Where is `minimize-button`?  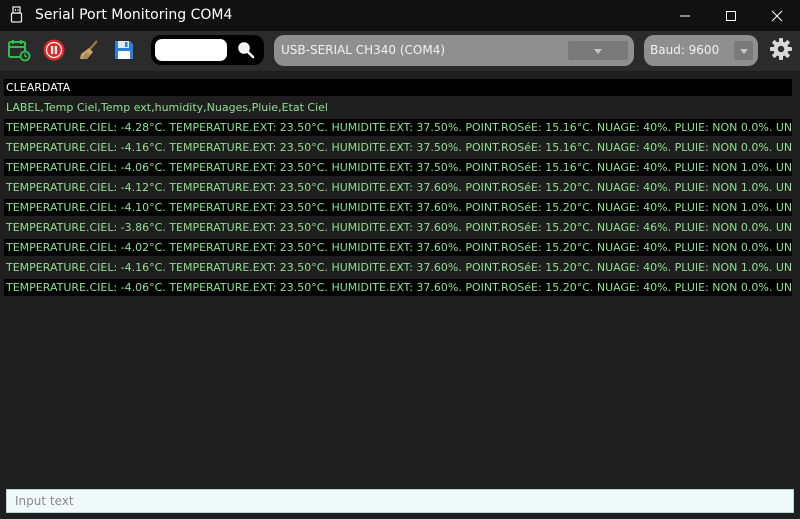 minimize-button is located at coordinates (685, 15).